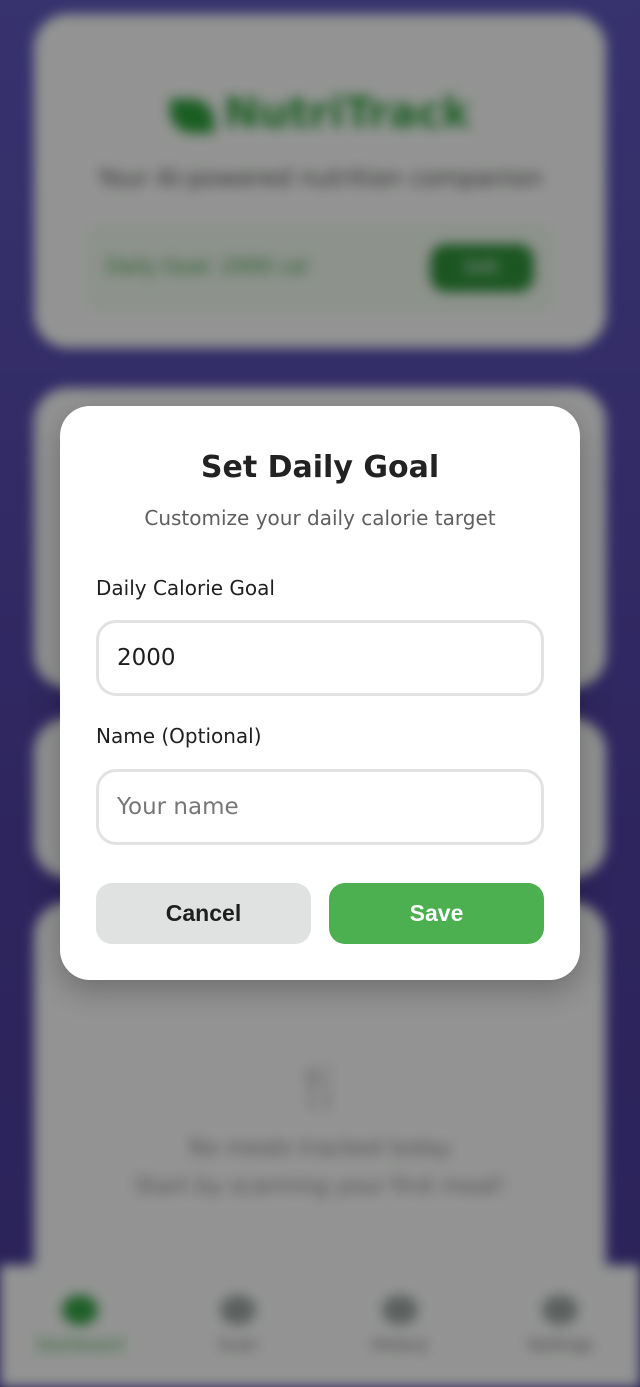 This screenshot has width=640, height=1387. Describe the element at coordinates (436, 913) in the screenshot. I see `save-button: Save` at that location.